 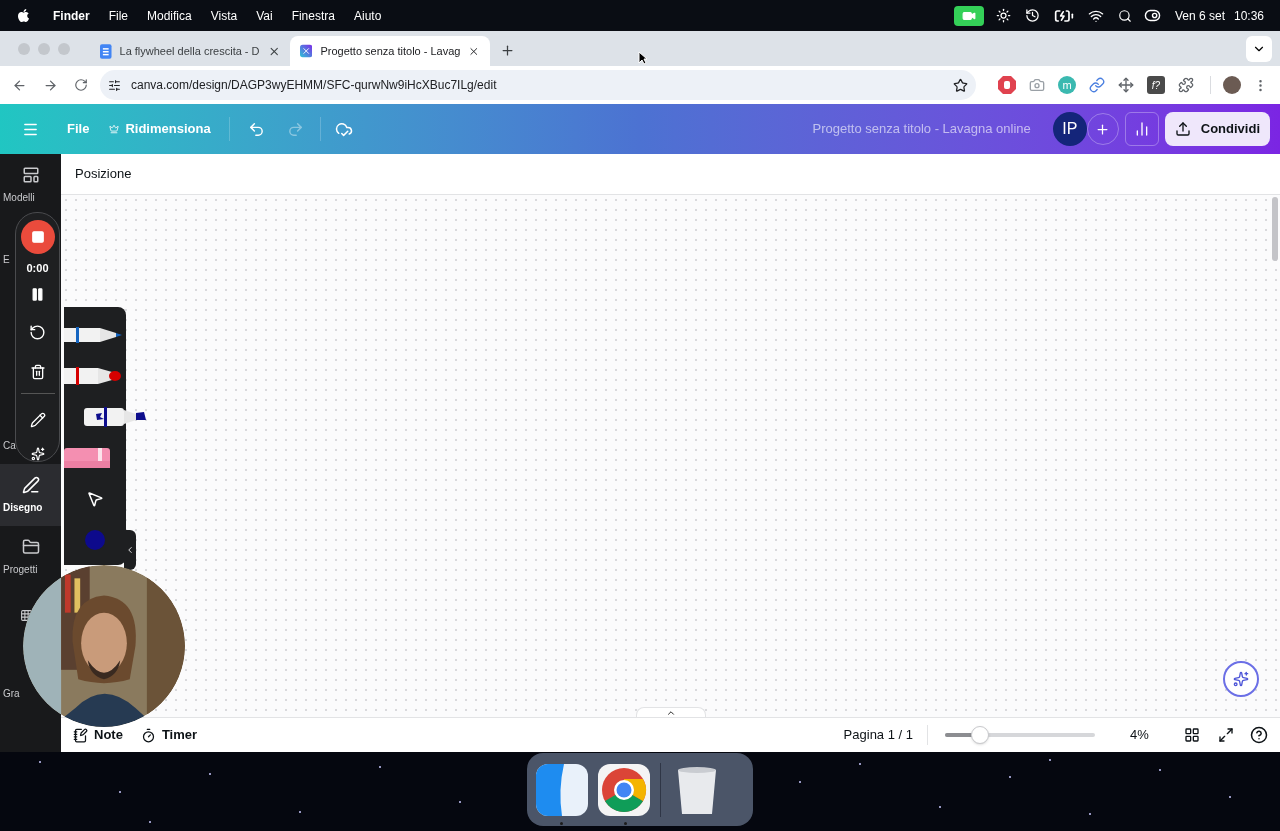 I want to click on search-icon, so click(x=1124, y=15).